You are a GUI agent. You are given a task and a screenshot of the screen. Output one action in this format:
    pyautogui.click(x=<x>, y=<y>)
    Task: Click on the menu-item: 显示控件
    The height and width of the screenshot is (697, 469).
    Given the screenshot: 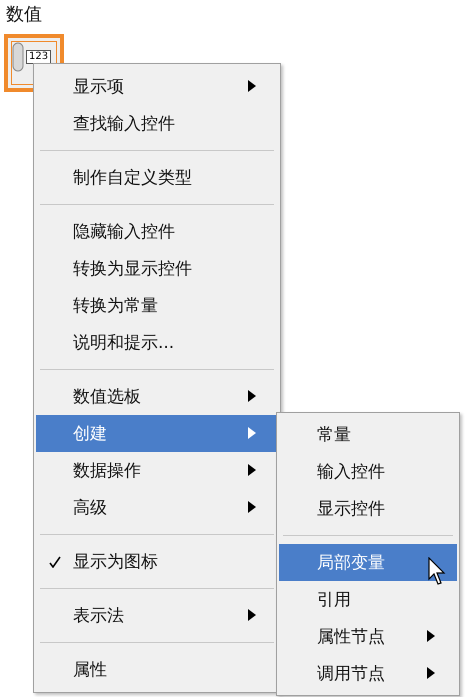 What is the action you would take?
    pyautogui.click(x=368, y=508)
    